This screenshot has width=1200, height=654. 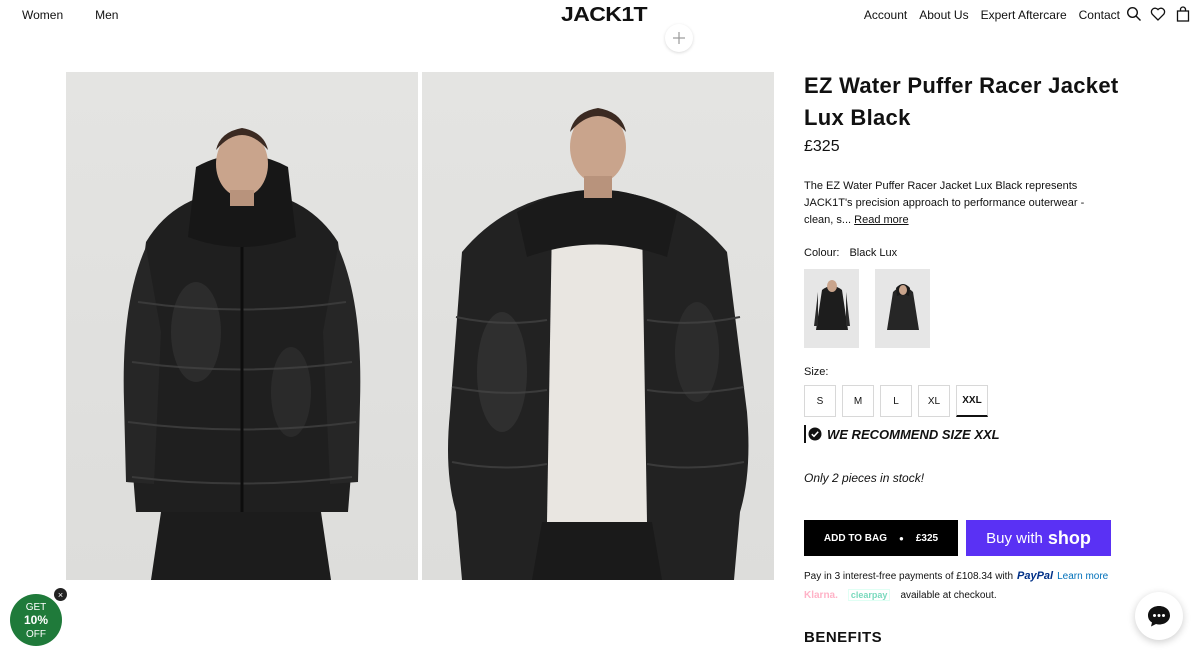 I want to click on size-m: M, so click(x=858, y=401).